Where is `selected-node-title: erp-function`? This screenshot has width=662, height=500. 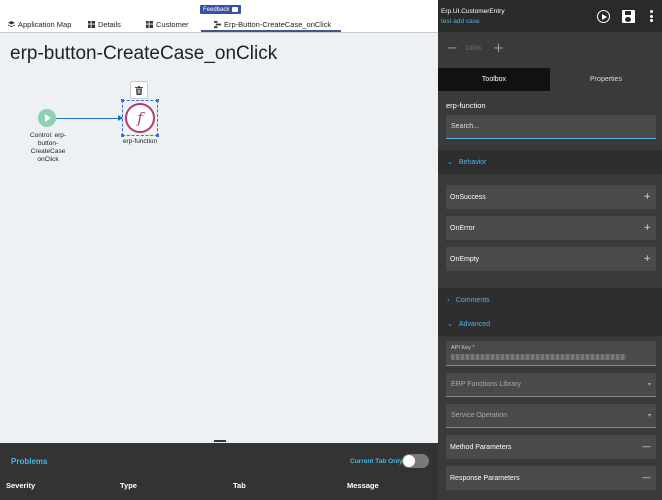 selected-node-title: erp-function is located at coordinates (466, 105).